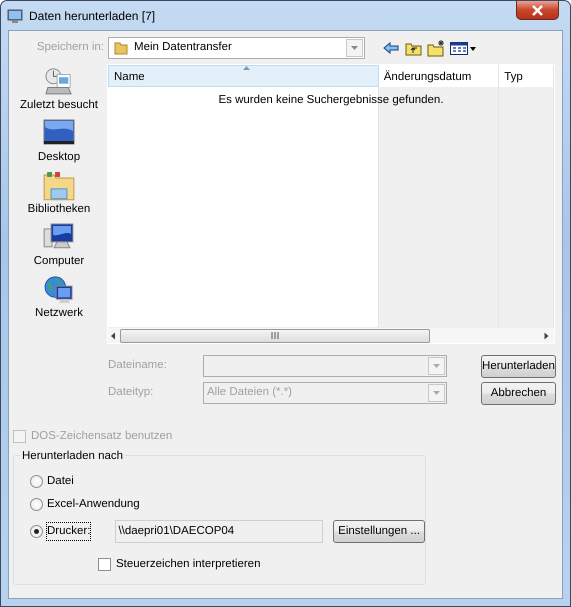  Describe the element at coordinates (546, 336) in the screenshot. I see `scroll-right-icon` at that location.